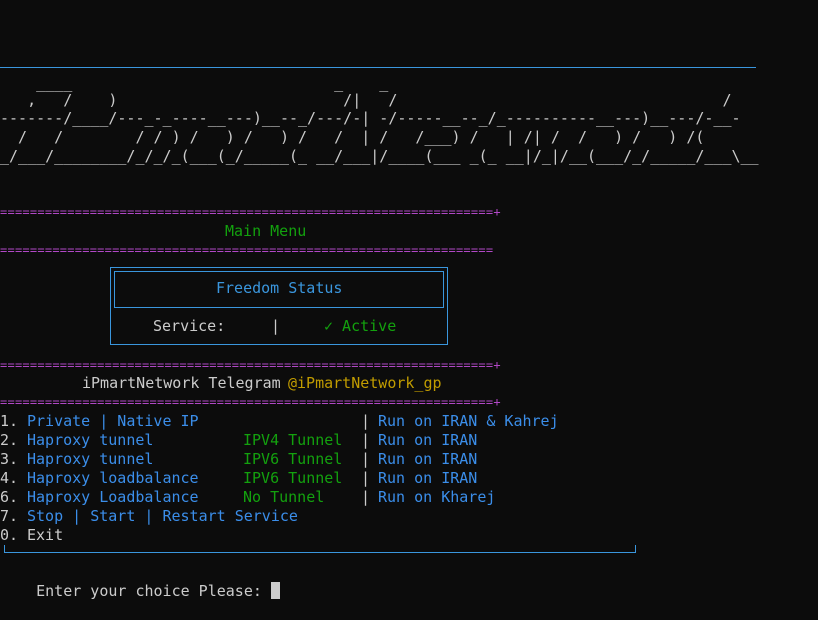  I want to click on menu-item-number: 3., so click(9, 459).